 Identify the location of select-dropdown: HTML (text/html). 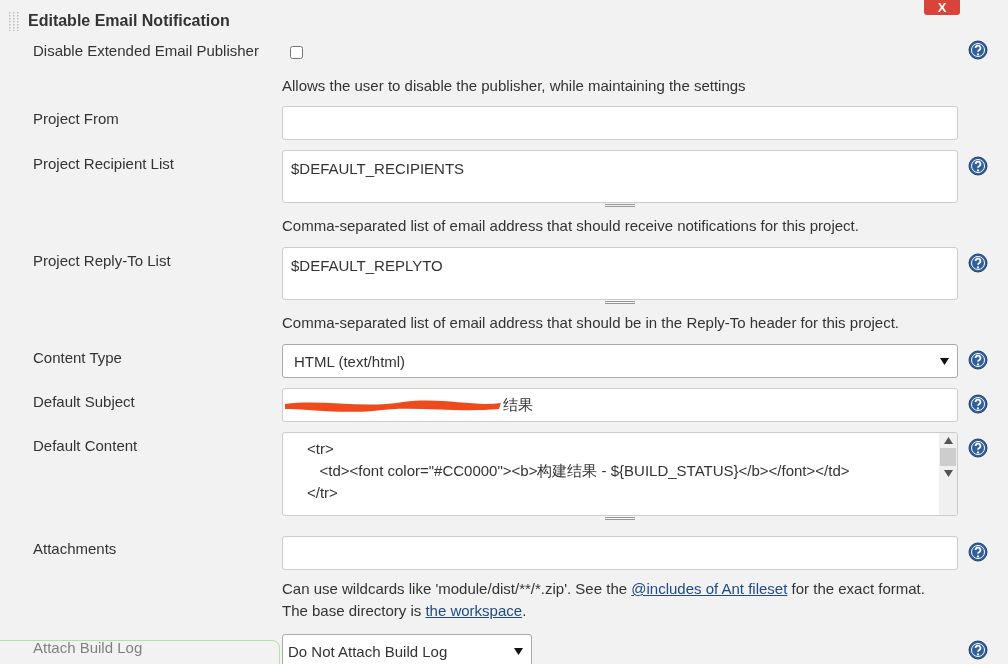
(620, 361).